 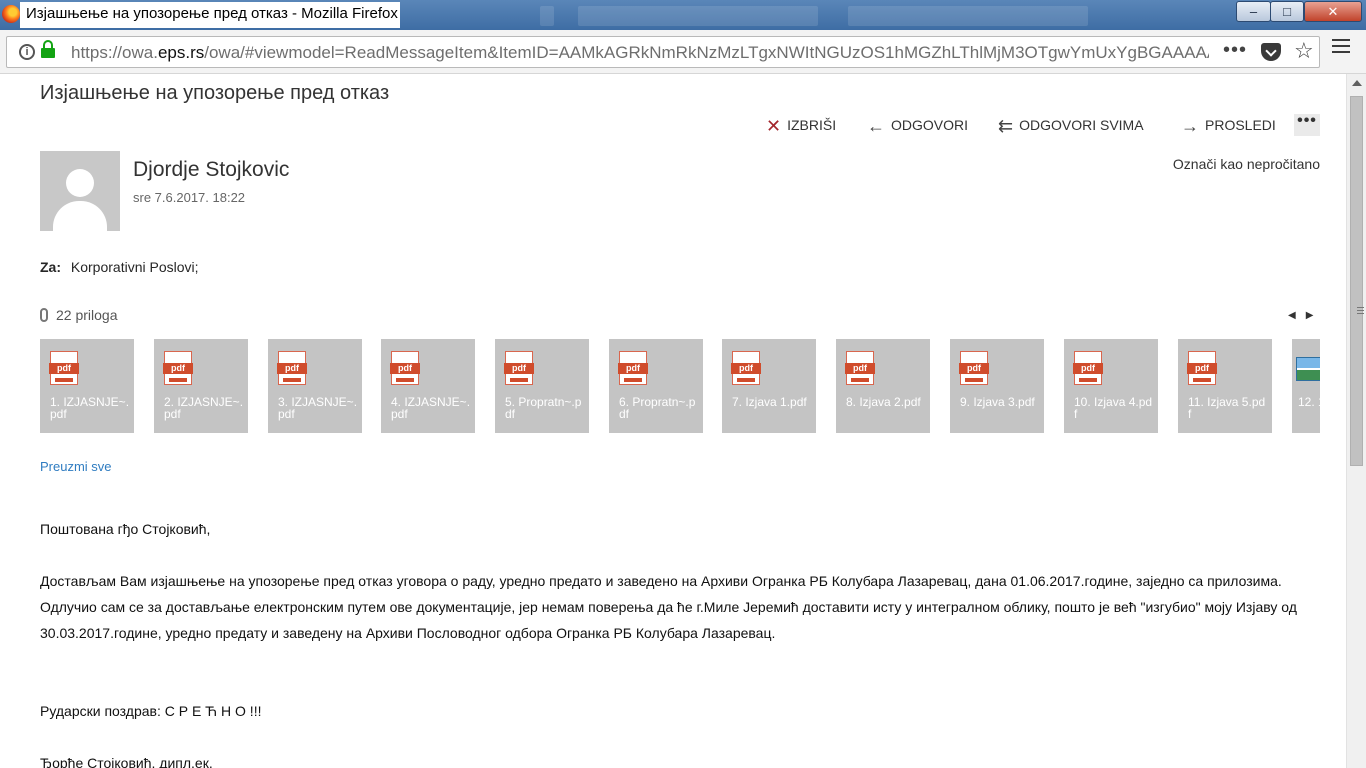 I want to click on attachment-name: 10. Izjava 4.pdf, so click(x=1113, y=408).